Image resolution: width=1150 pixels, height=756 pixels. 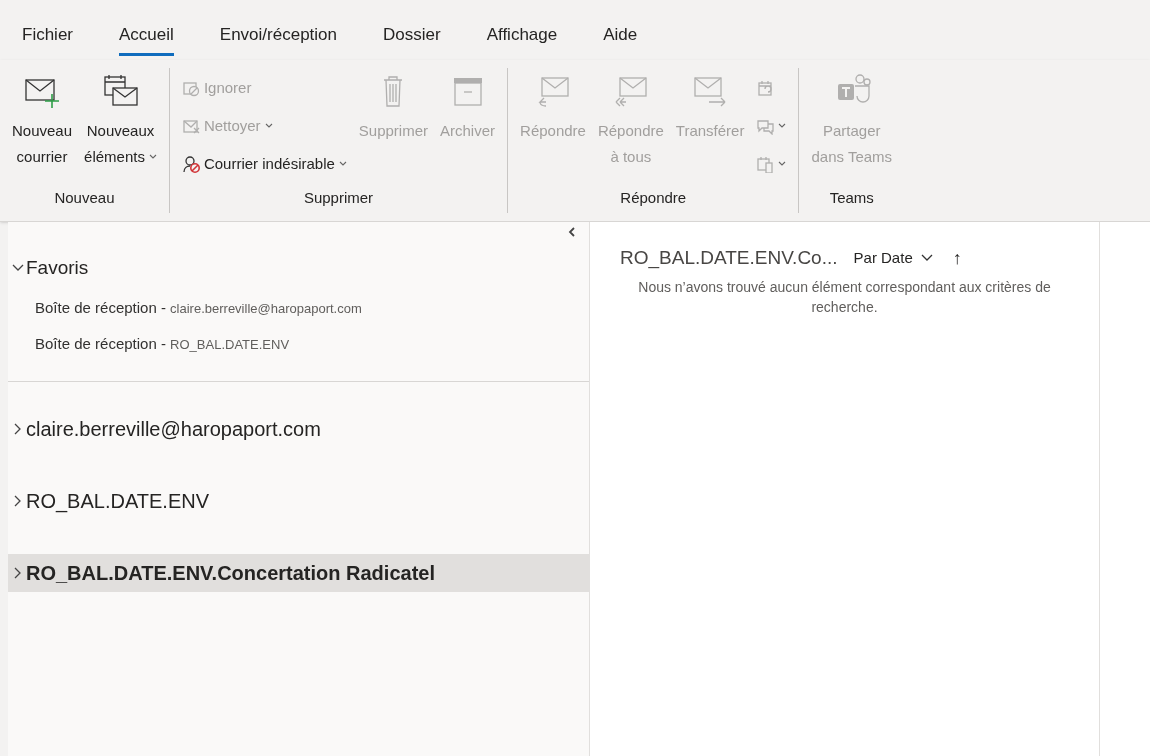 I want to click on junk-icon, so click(x=190, y=164).